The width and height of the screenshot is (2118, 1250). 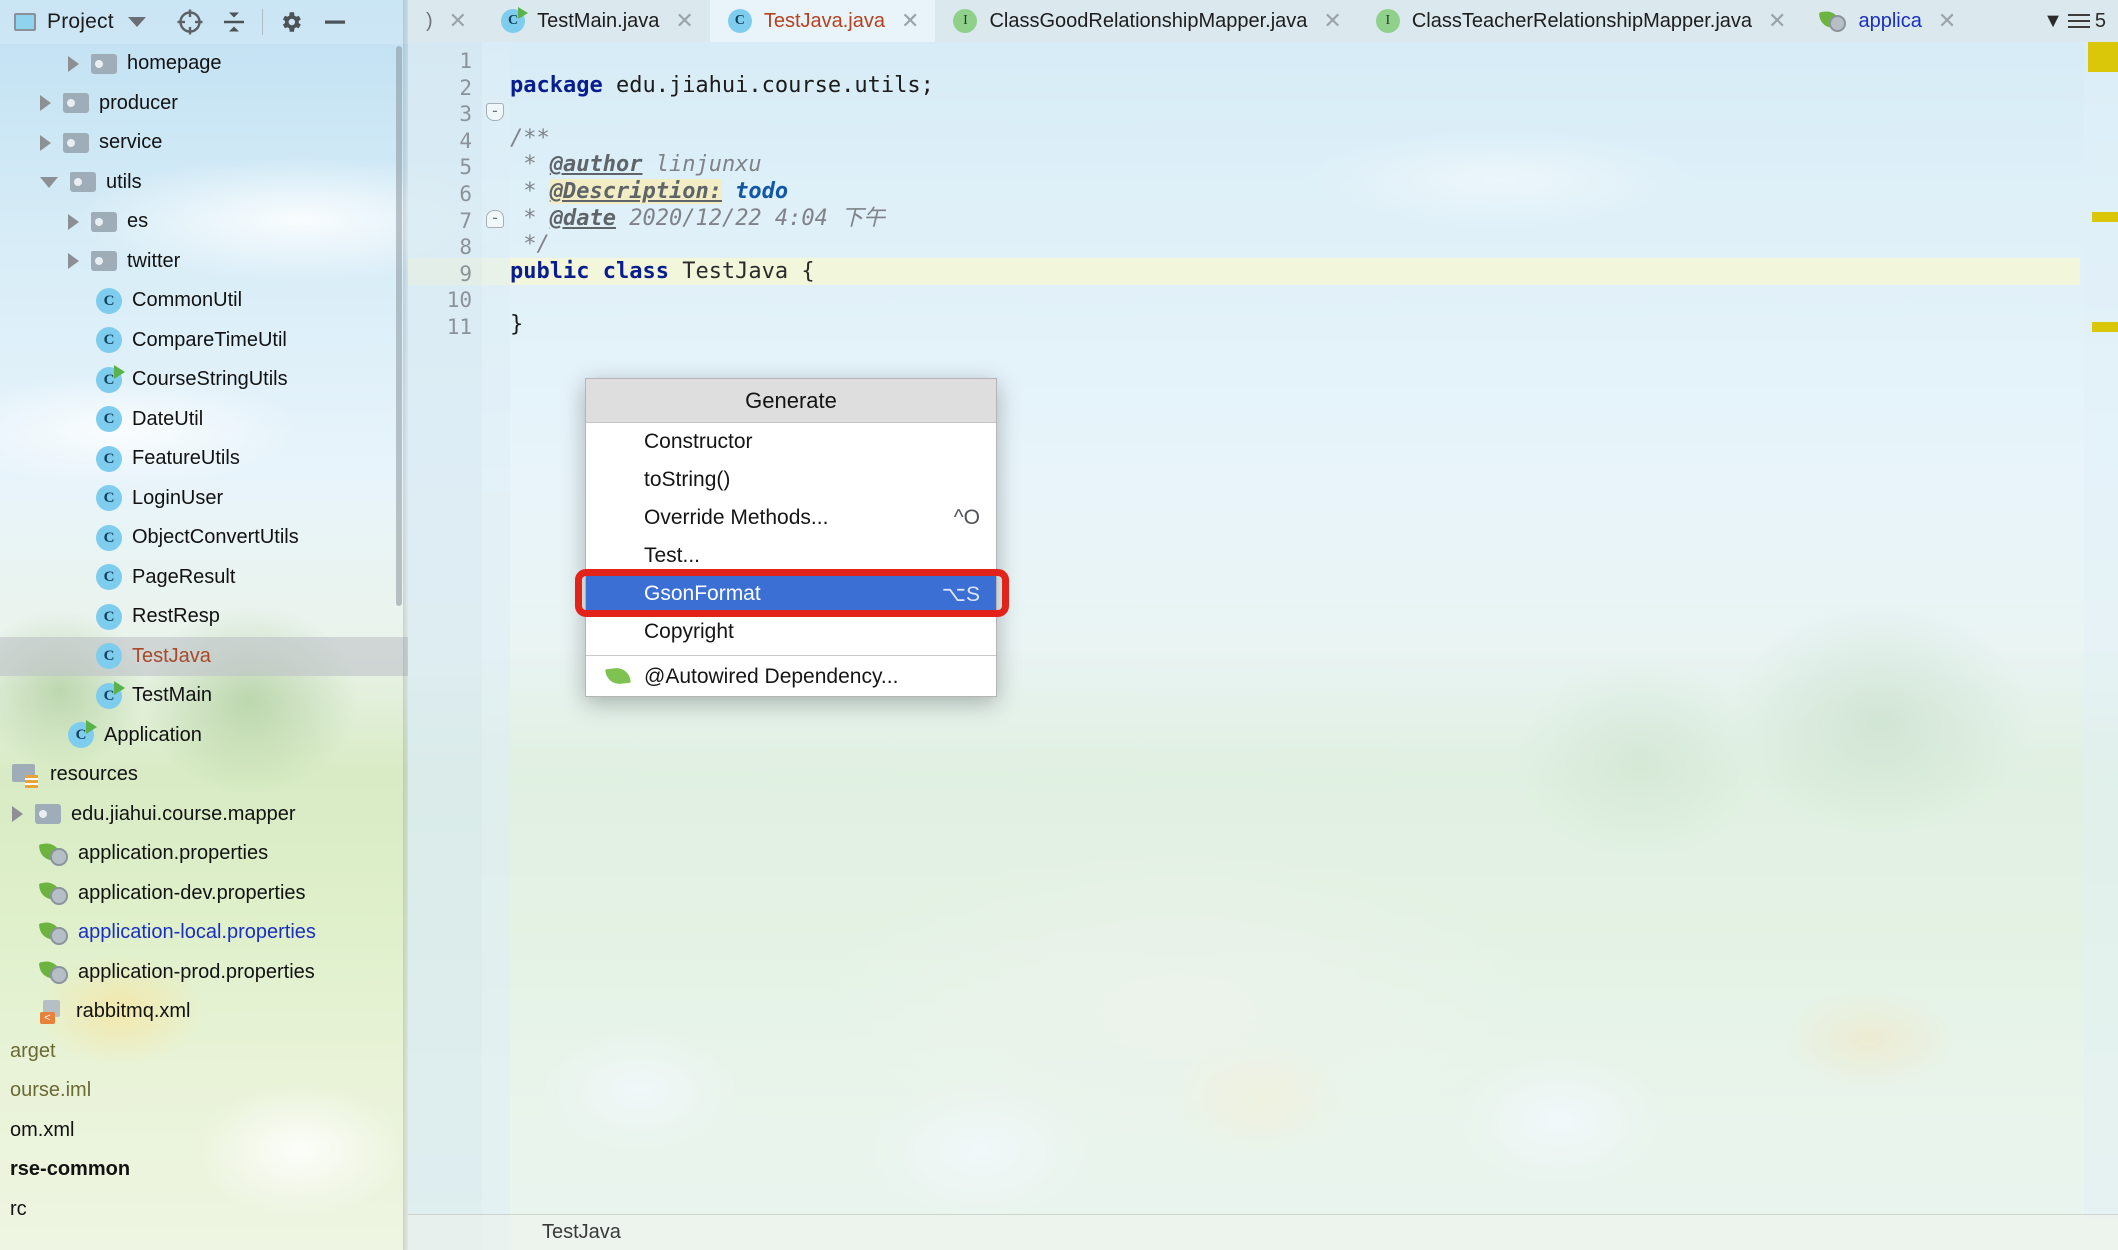 I want to click on tree-item-coursestringutils: C CourseStringUtils, so click(x=204, y=380).